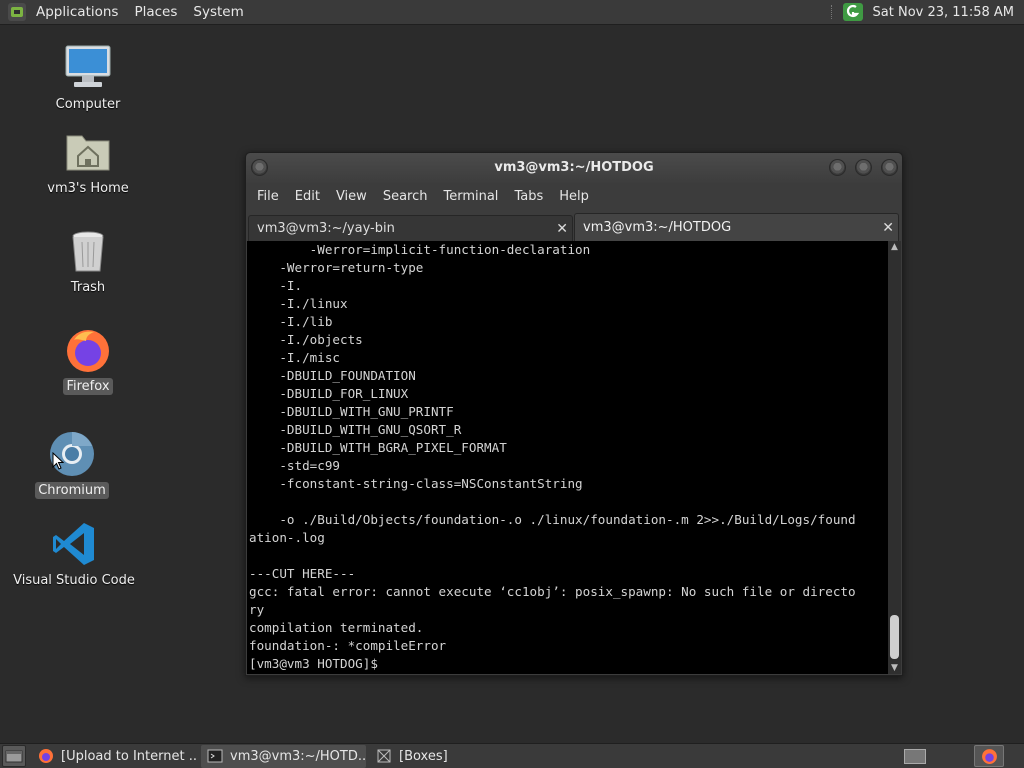  I want to click on boxes-icon, so click(384, 756).